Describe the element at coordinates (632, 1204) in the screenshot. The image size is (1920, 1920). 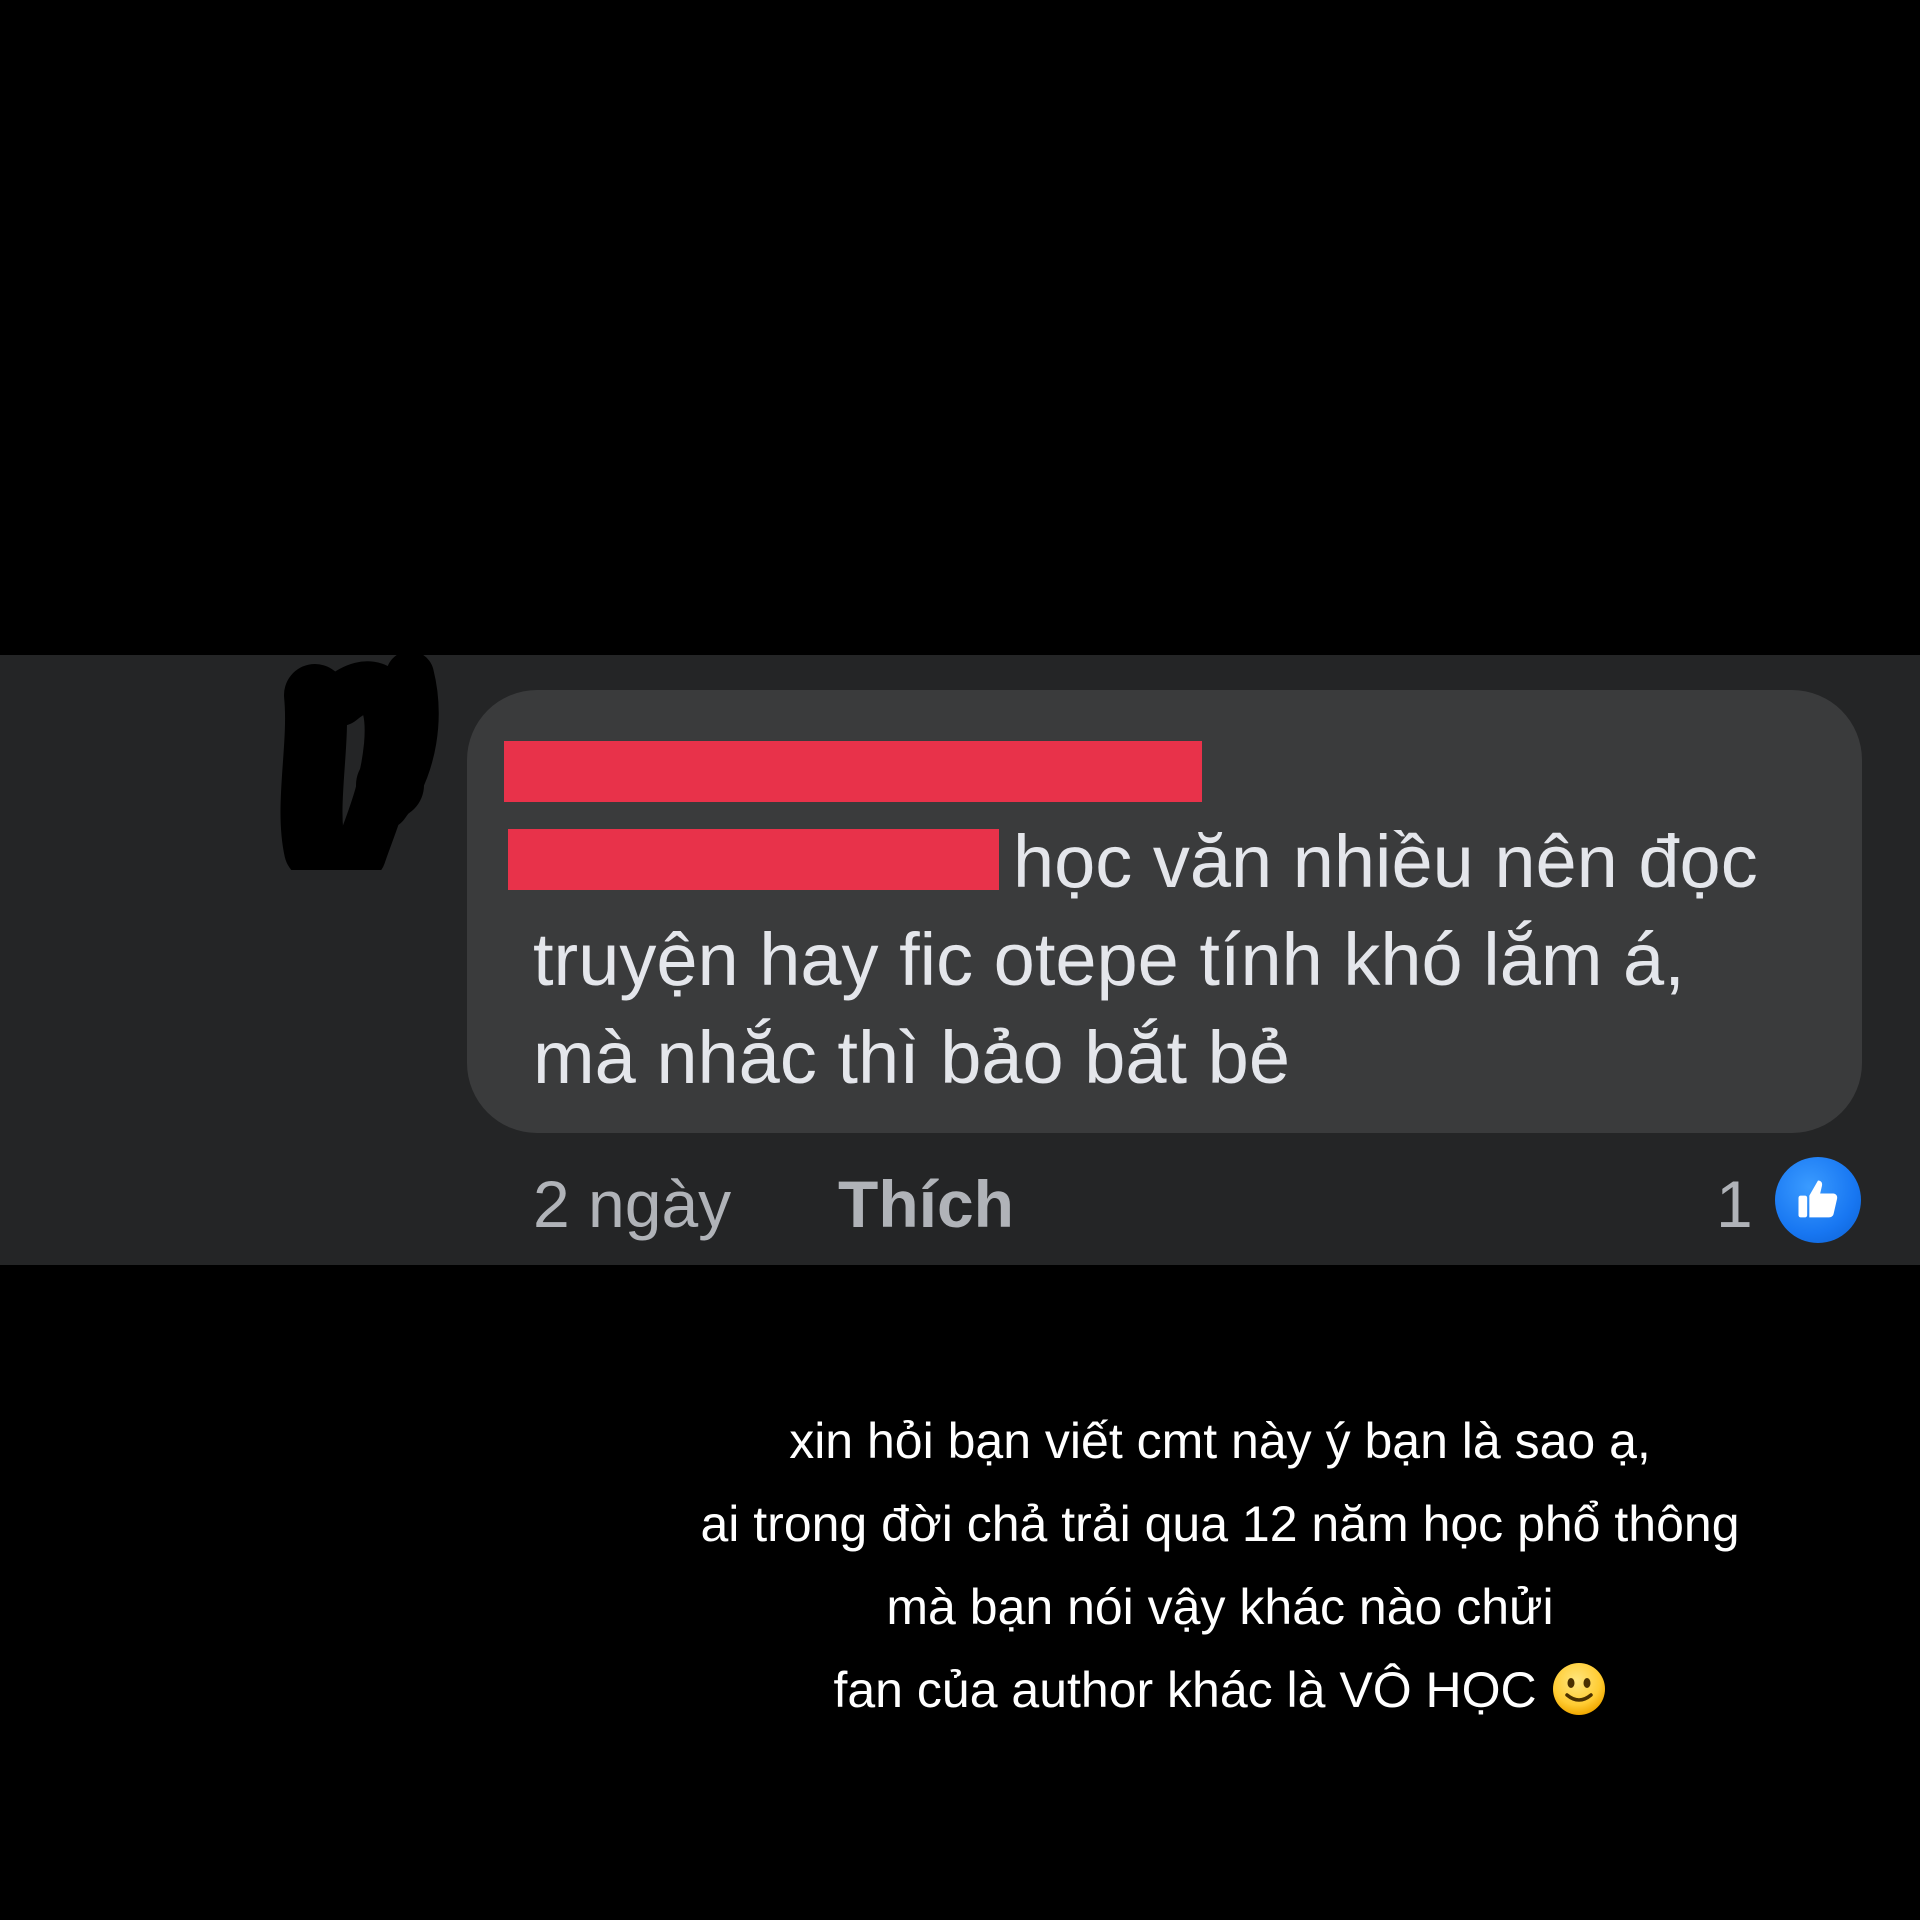
I see `comment-timestamp: 2 ngày` at that location.